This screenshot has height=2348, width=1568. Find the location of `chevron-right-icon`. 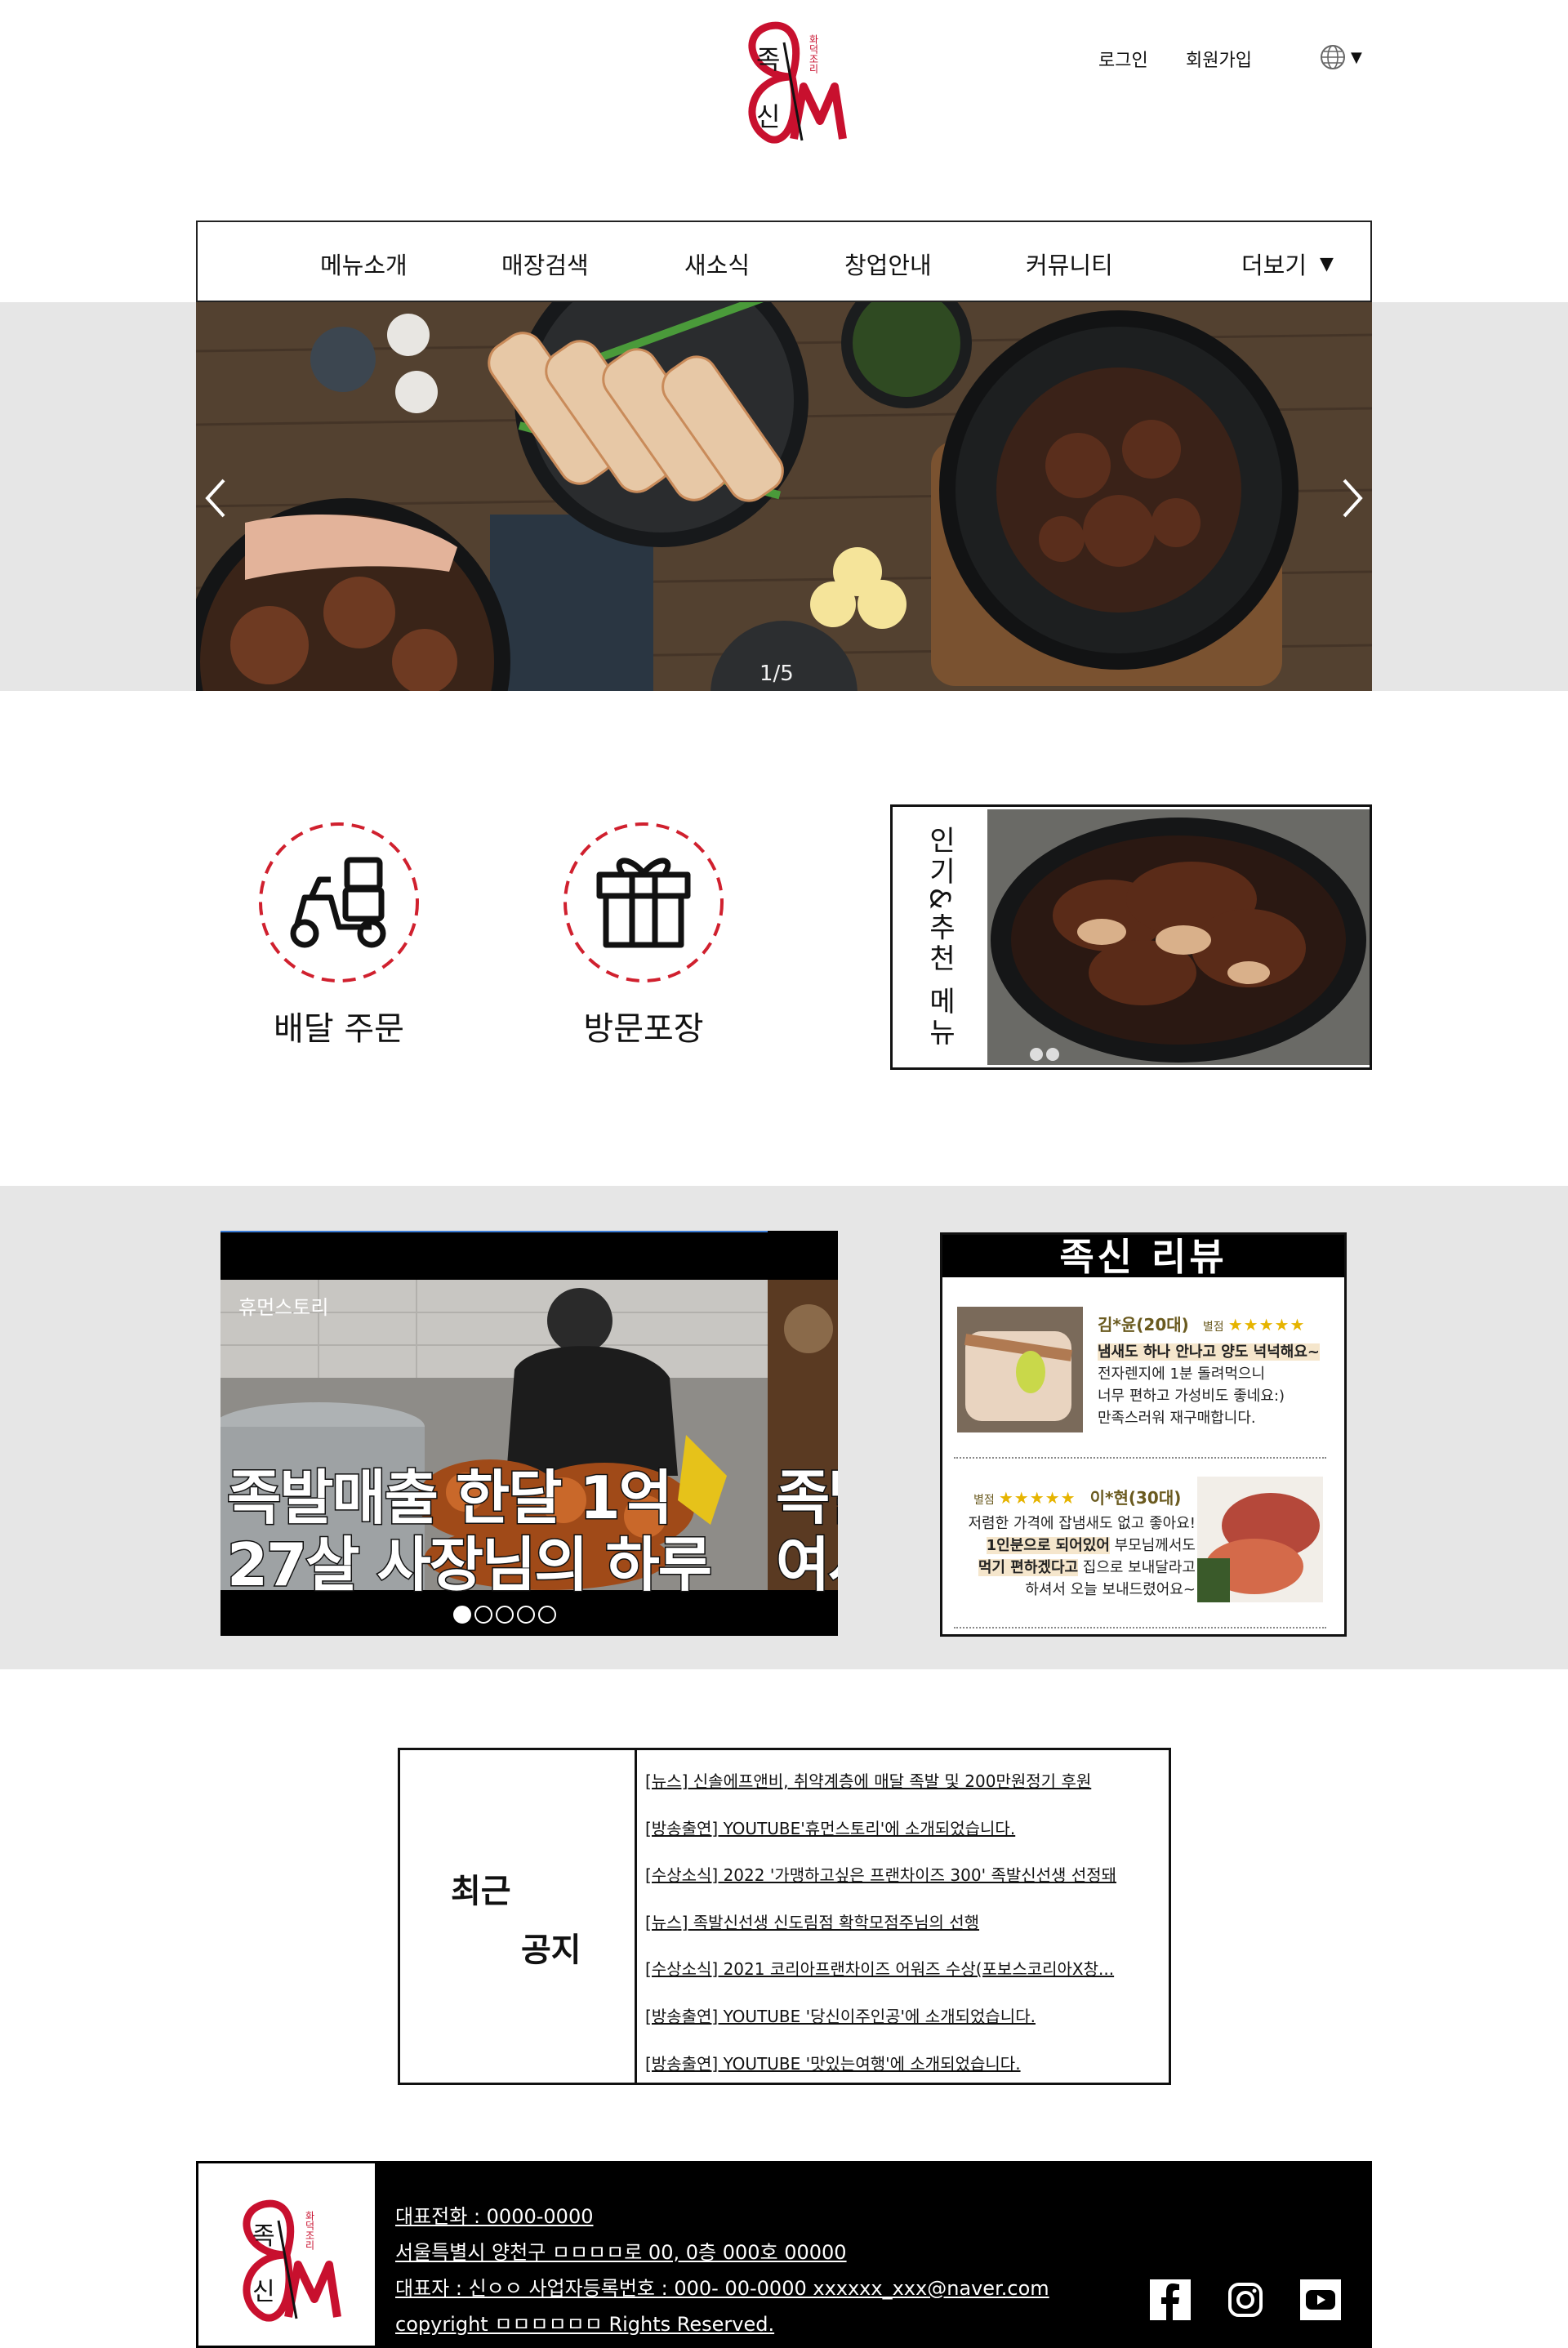

chevron-right-icon is located at coordinates (1352, 499).